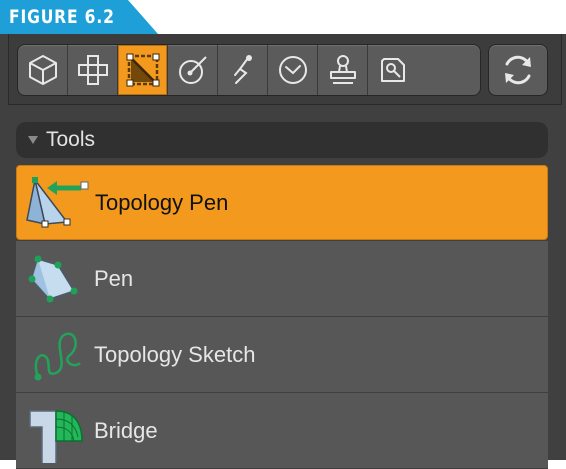 This screenshot has height=469, width=566. I want to click on topology-button, so click(143, 70).